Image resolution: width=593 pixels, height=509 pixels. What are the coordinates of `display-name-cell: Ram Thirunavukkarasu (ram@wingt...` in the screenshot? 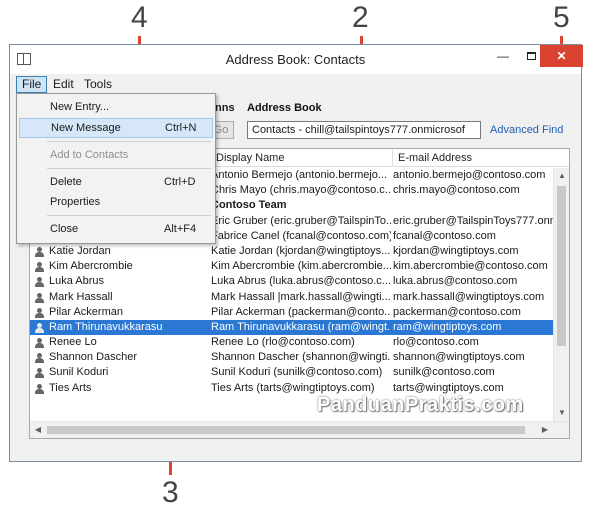 It's located at (301, 326).